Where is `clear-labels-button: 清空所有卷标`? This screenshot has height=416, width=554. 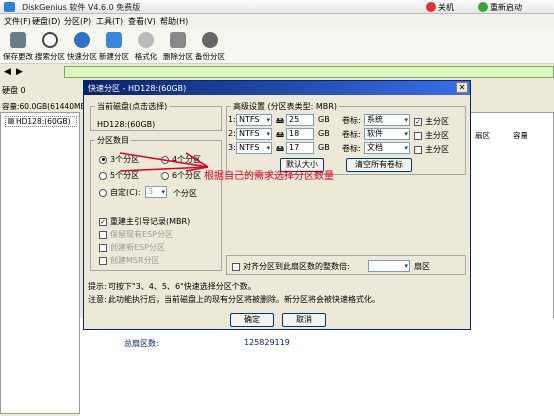
clear-labels-button: 清空所有卷标 is located at coordinates (379, 165).